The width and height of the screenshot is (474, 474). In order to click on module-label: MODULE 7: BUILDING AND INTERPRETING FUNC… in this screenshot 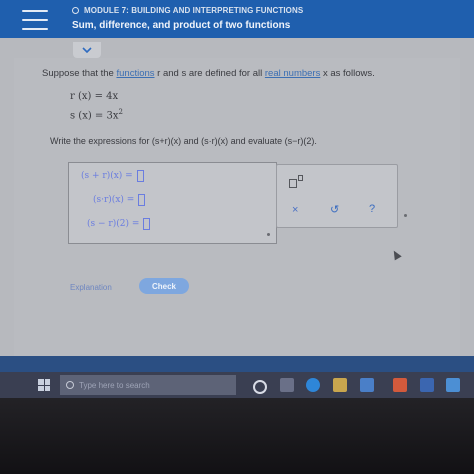, I will do `click(187, 10)`.